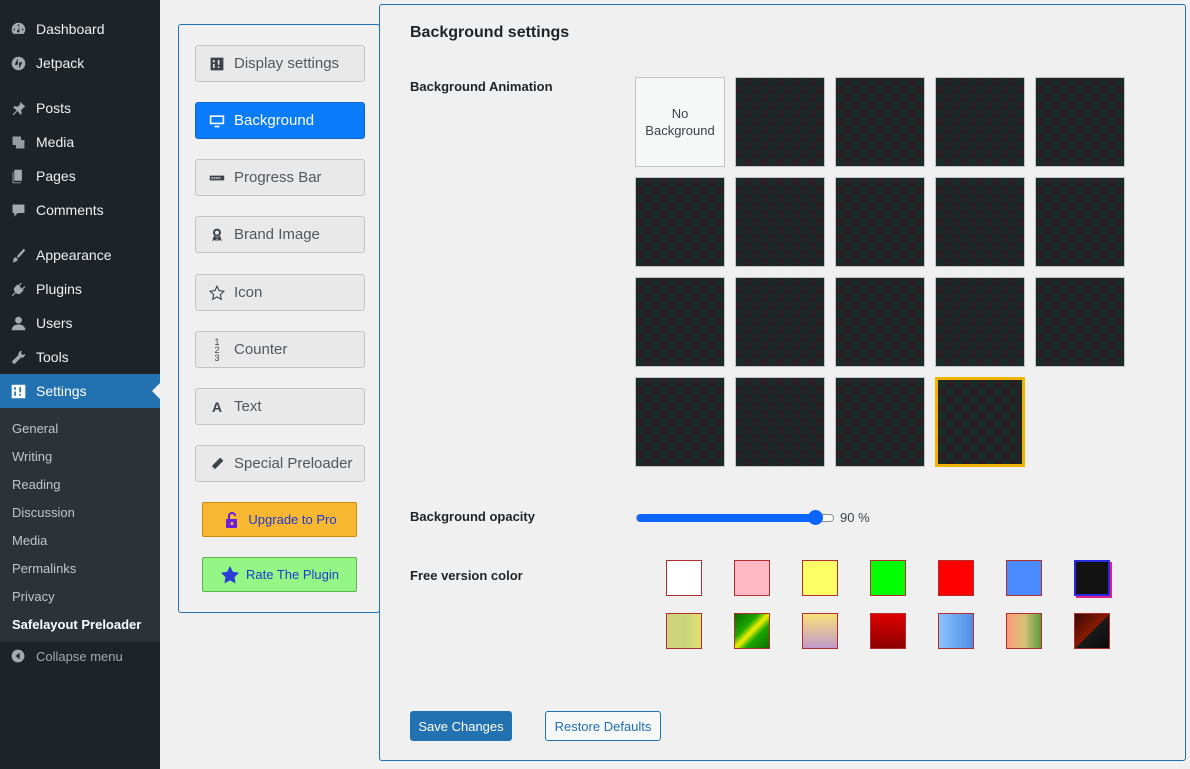 The height and width of the screenshot is (769, 1190). Describe the element at coordinates (18, 210) in the screenshot. I see `comment-icon` at that location.